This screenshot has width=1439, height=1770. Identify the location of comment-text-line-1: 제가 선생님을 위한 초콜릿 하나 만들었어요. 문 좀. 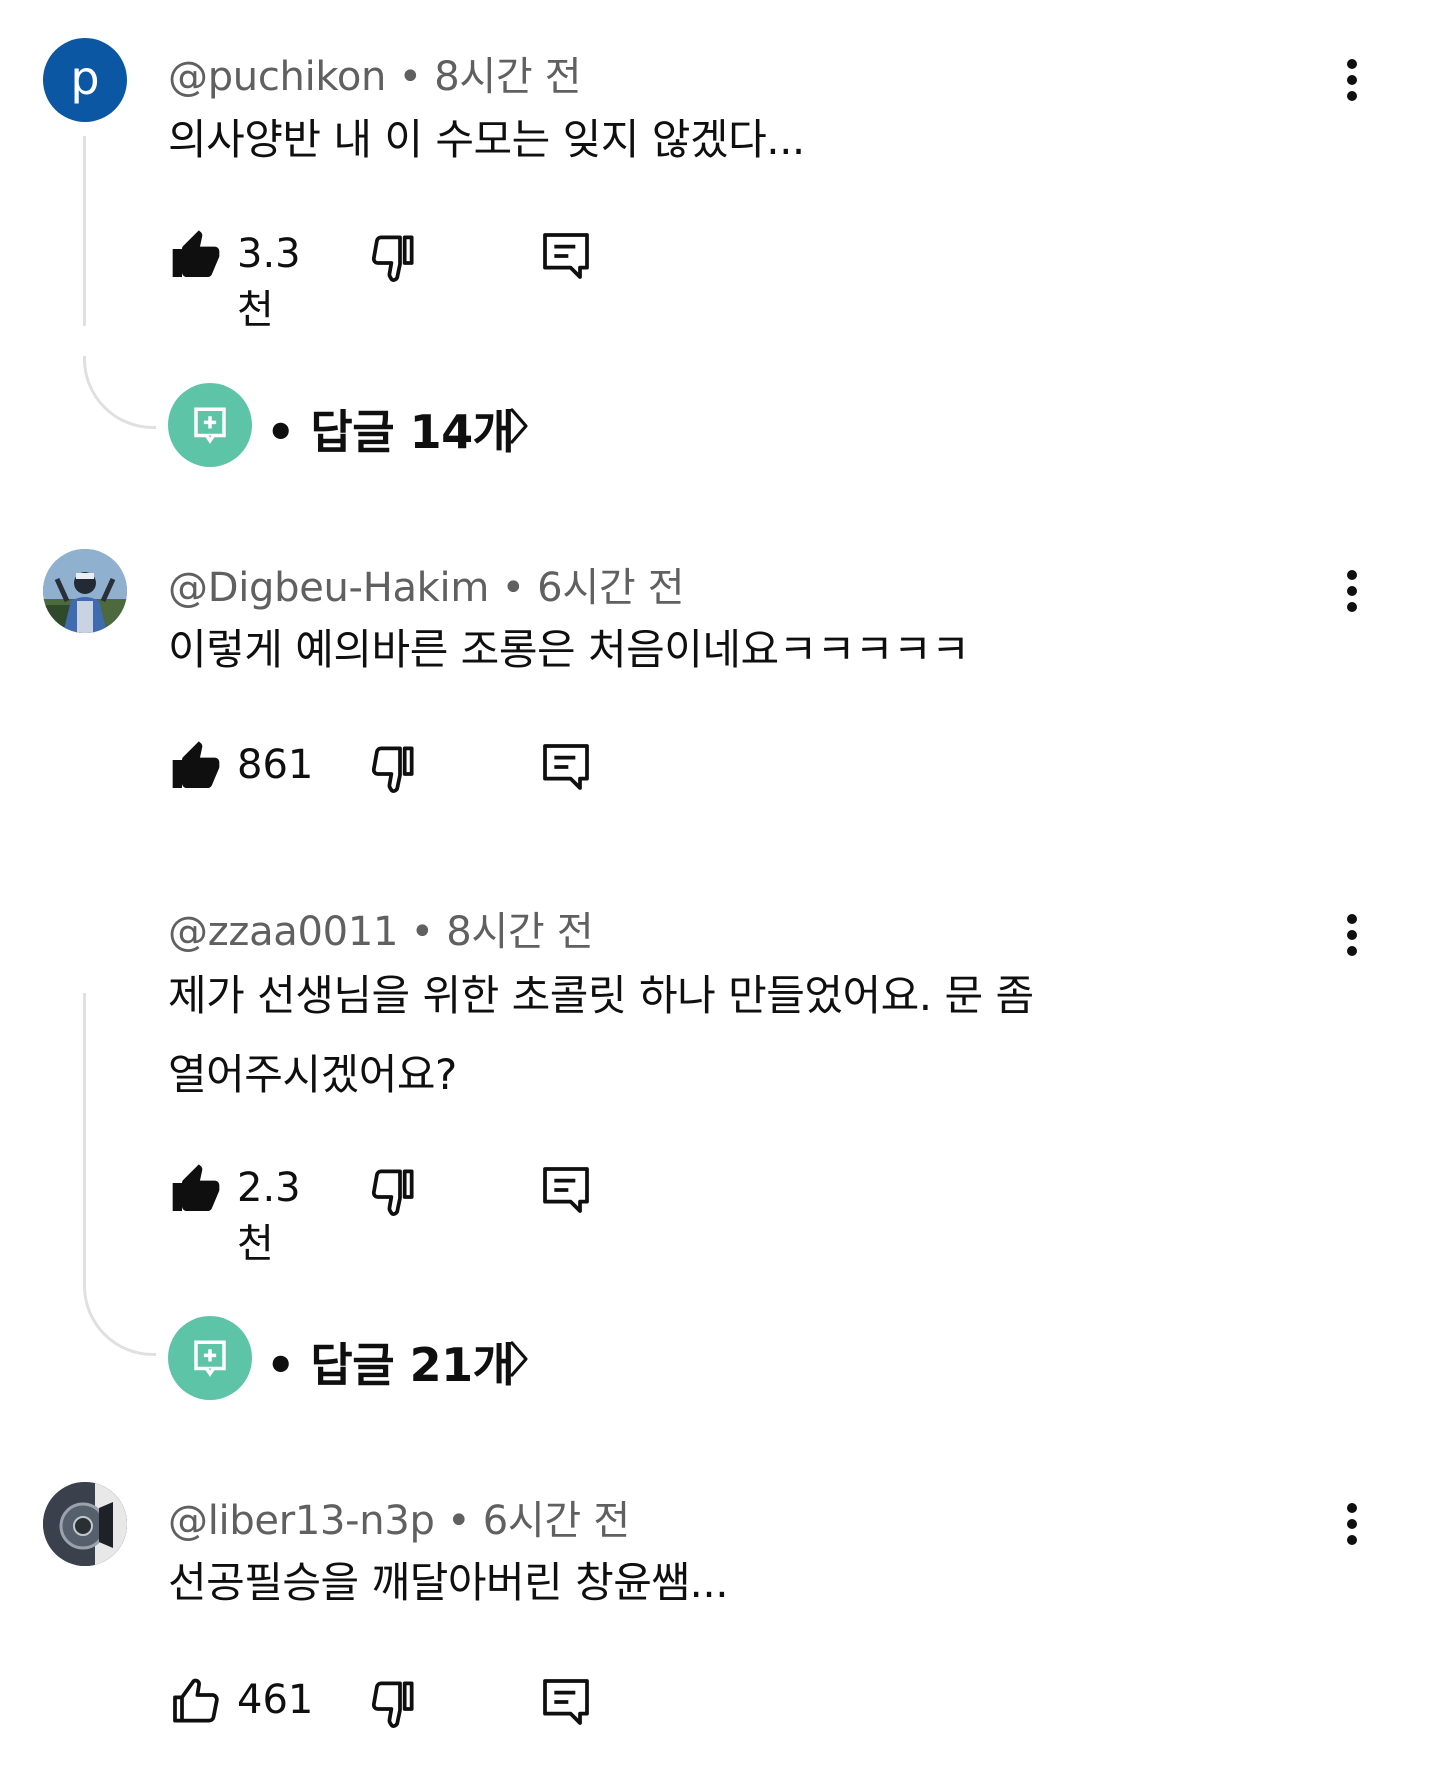
(601, 995).